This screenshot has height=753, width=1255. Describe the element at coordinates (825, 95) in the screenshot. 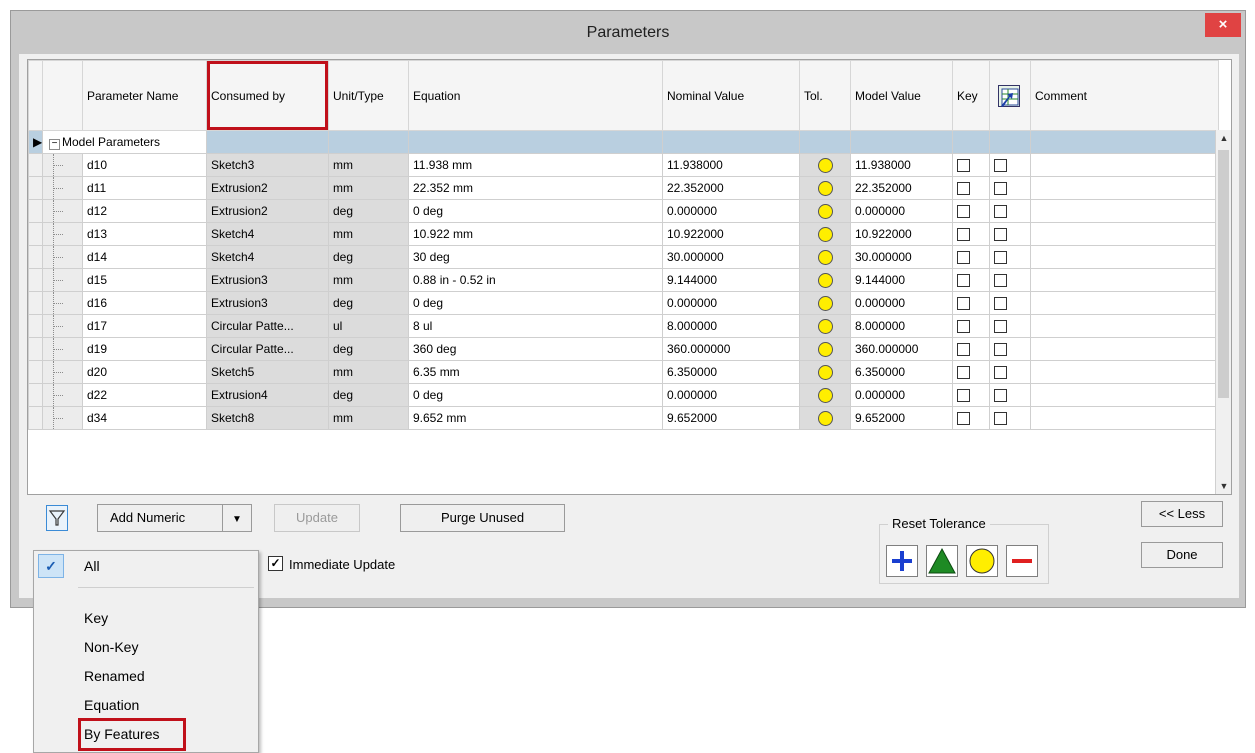

I see `col-tol: Tol.` at that location.